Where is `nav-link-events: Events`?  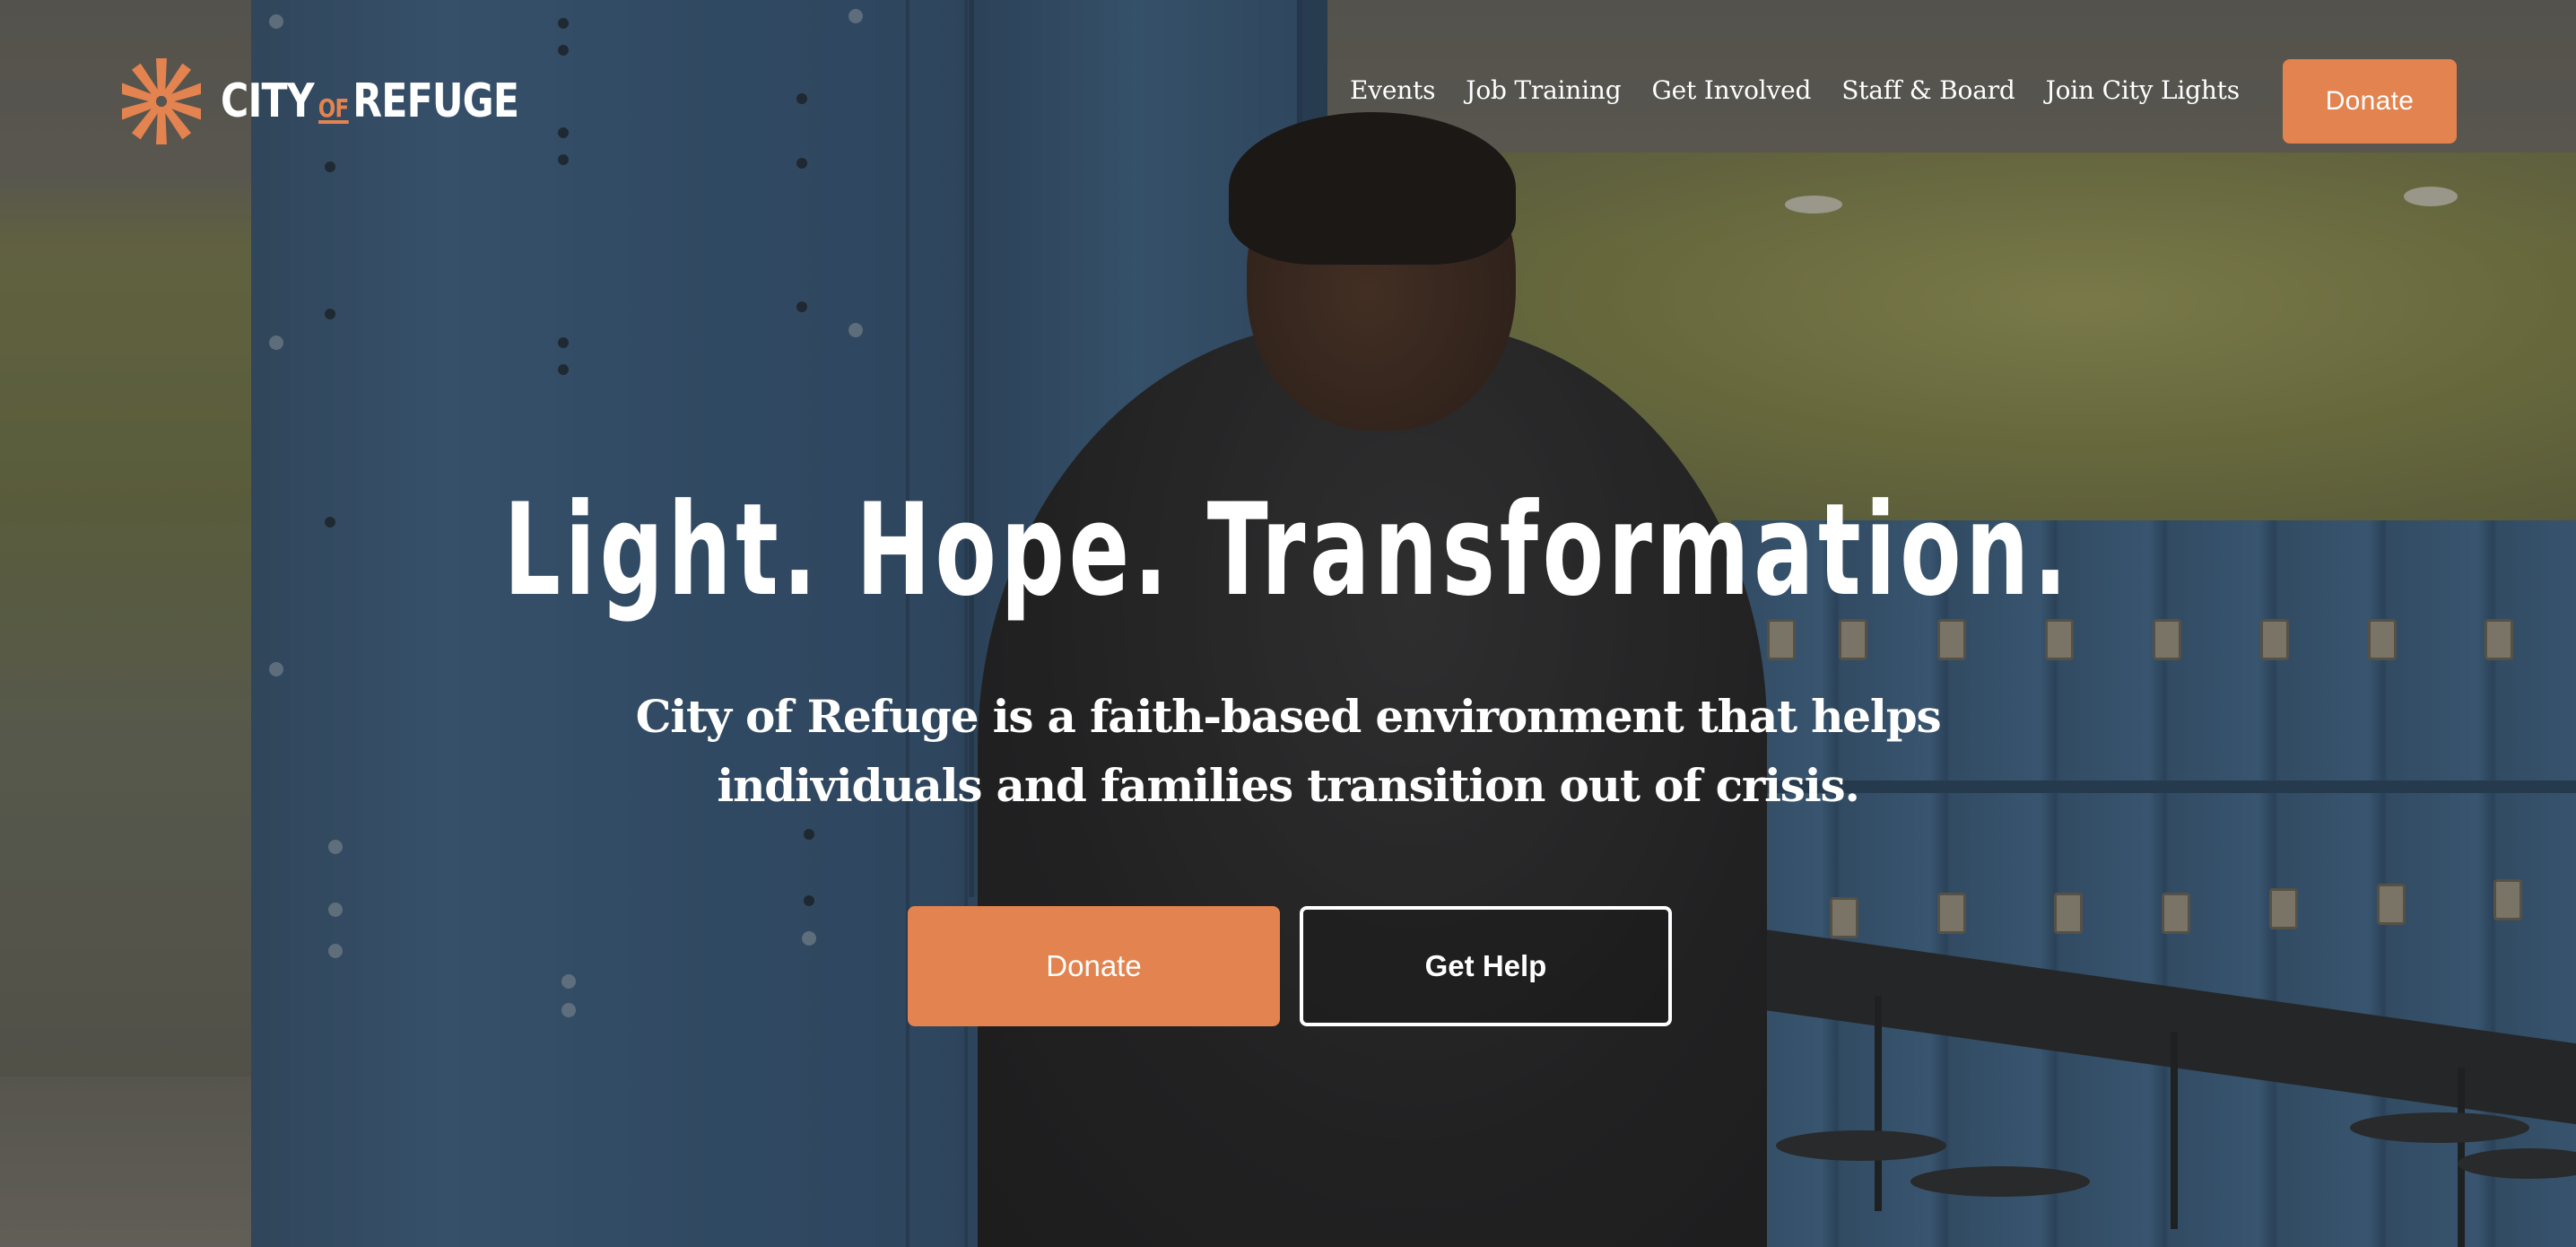
nav-link-events: Events is located at coordinates (1392, 90).